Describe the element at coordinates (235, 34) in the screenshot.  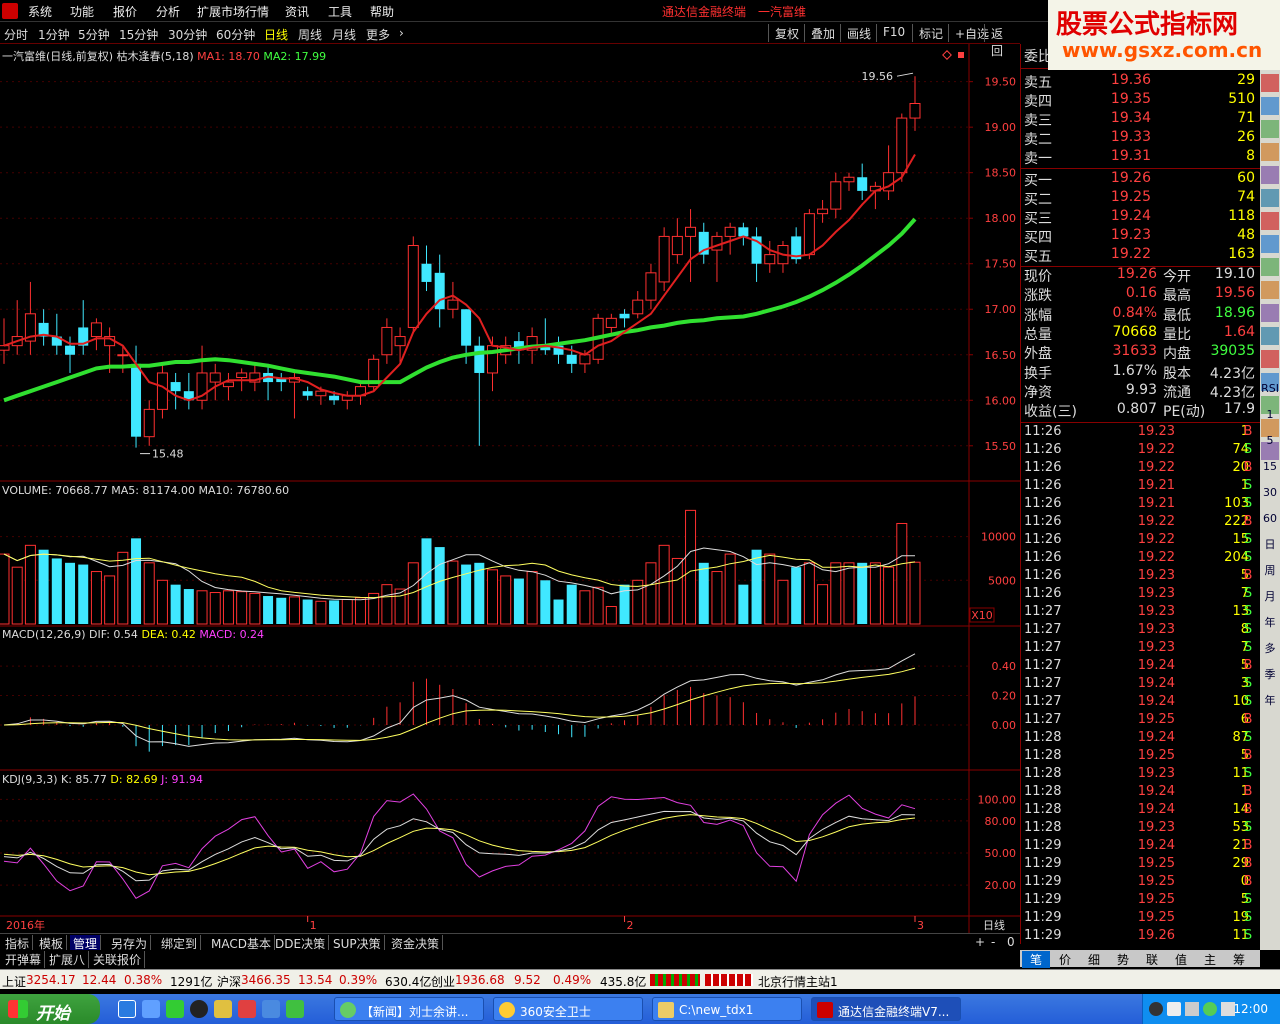
I see `period-60min: 60分钟` at that location.